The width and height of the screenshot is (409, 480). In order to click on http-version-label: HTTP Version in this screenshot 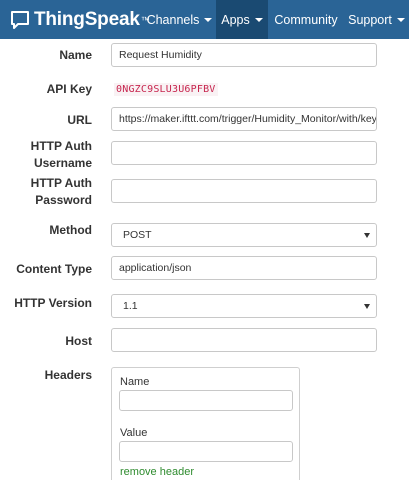, I will do `click(53, 303)`.